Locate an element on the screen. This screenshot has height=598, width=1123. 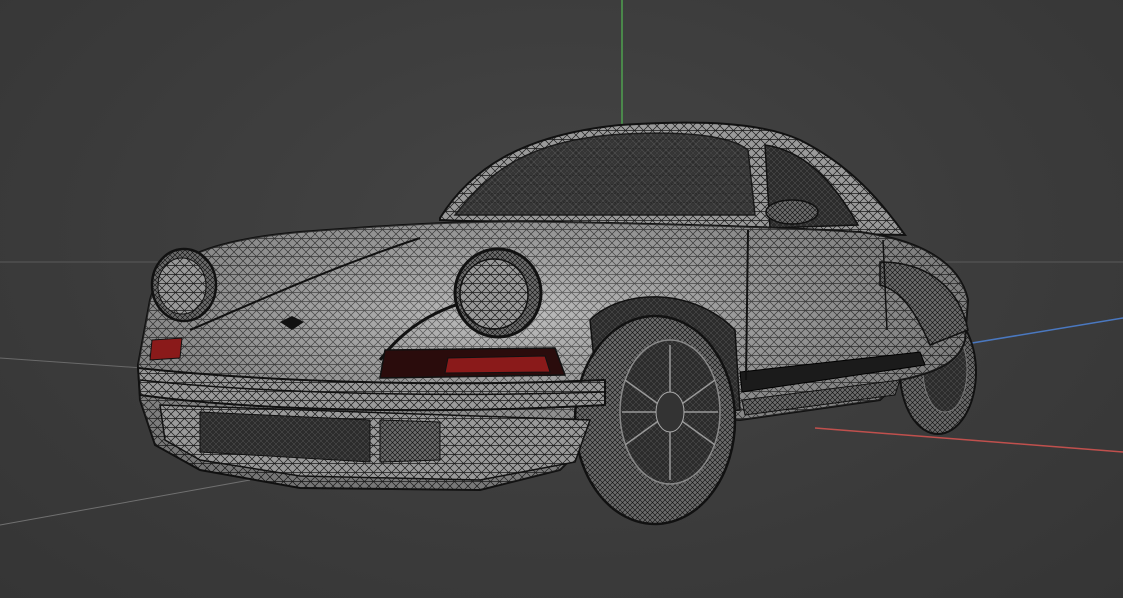
windshield is located at coordinates (604, 174).